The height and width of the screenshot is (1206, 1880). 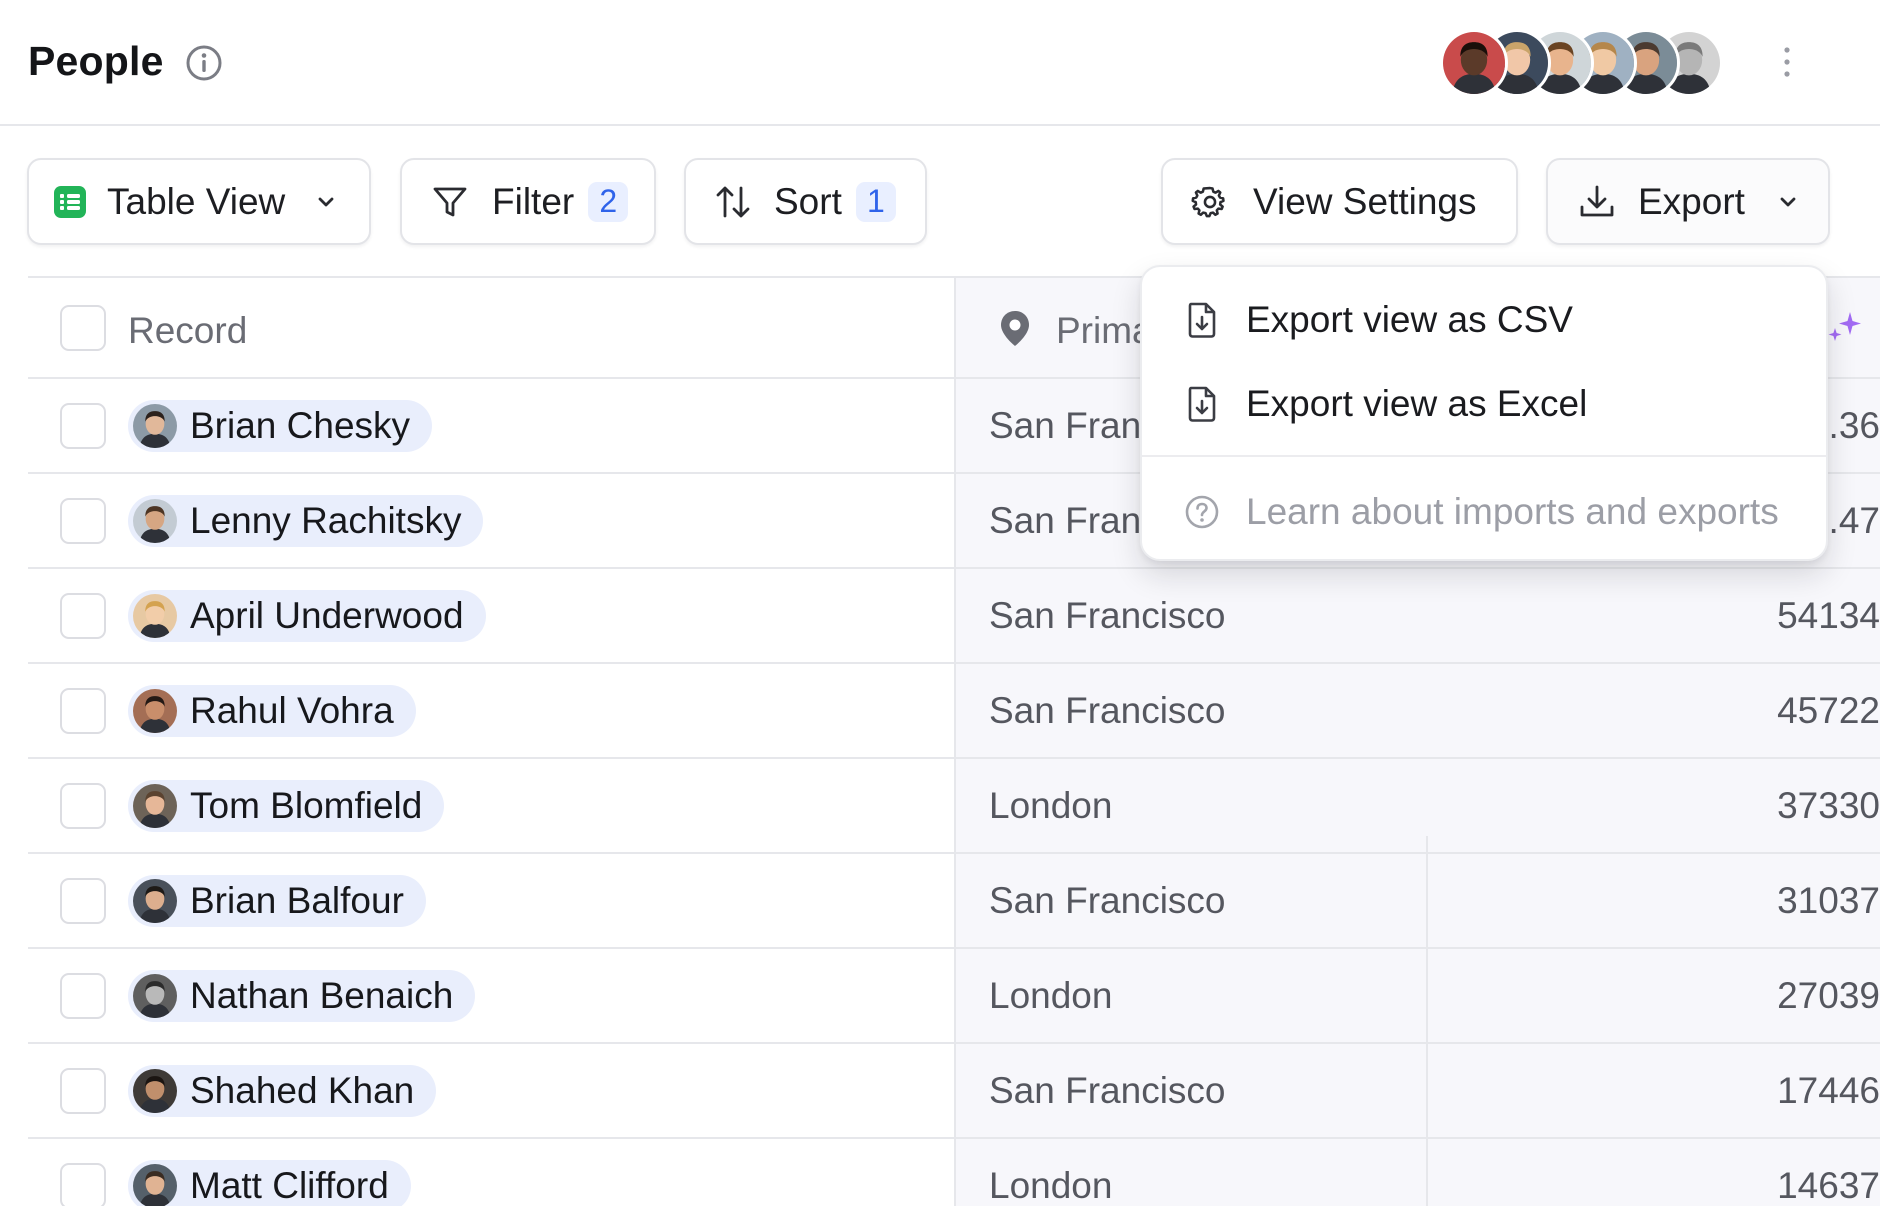 What do you see at coordinates (1365, 201) in the screenshot?
I see `view-settings-label: View Settings` at bounding box center [1365, 201].